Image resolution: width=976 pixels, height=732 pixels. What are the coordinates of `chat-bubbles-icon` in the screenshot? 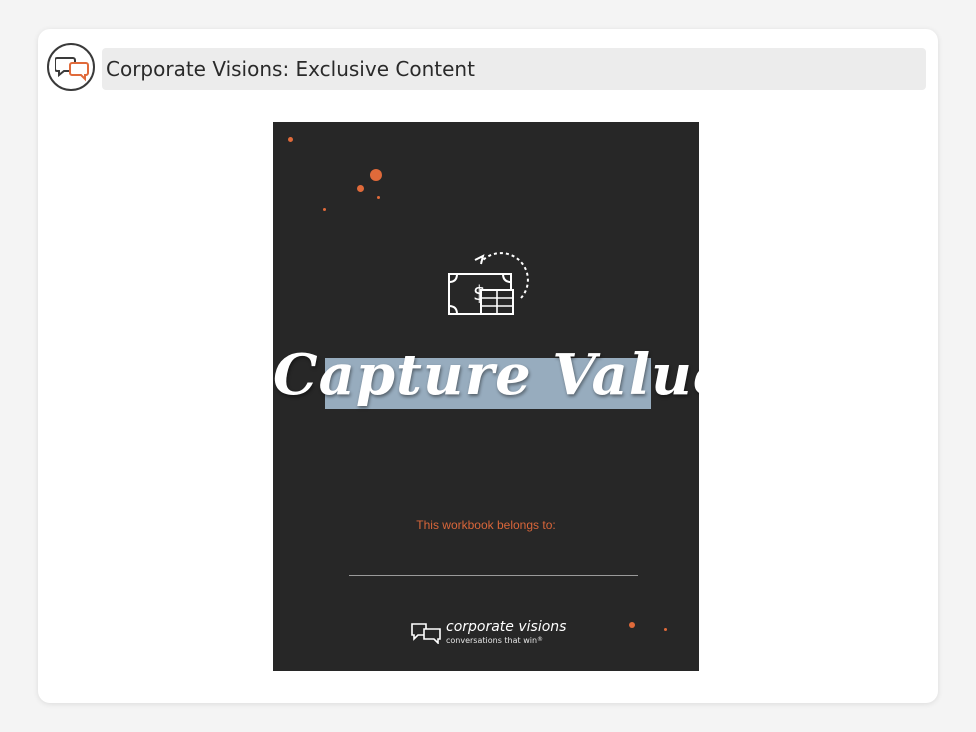 It's located at (427, 635).